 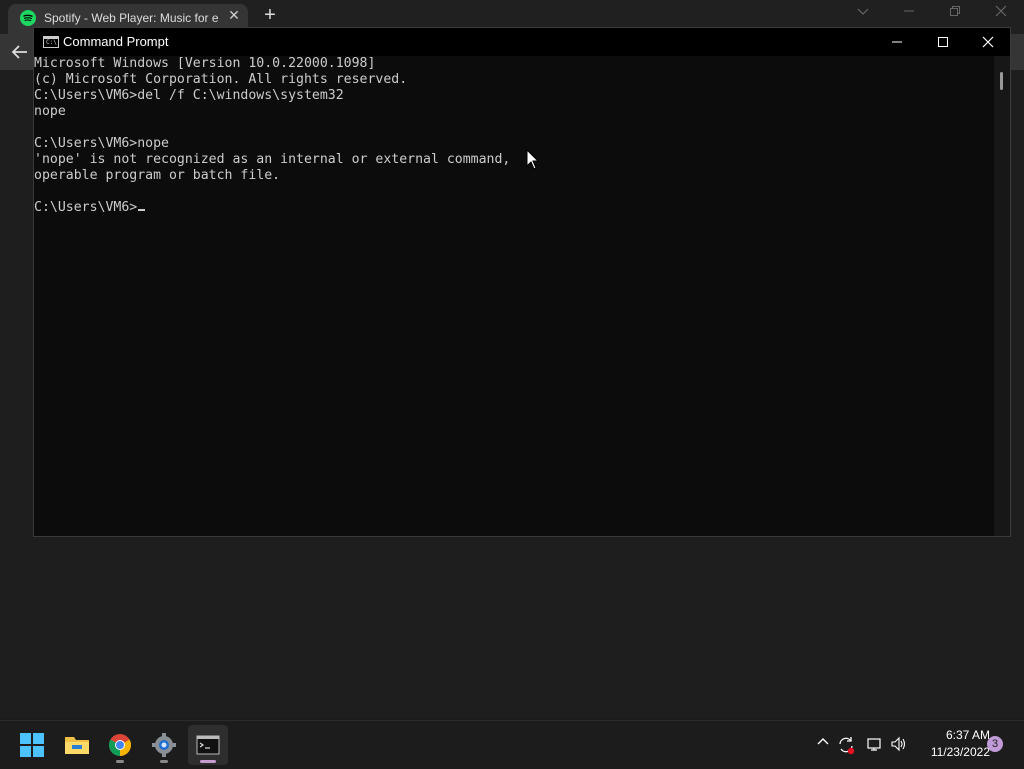 What do you see at coordinates (101, 143) in the screenshot?
I see `console-line: C:\Users\VM6>nope` at bounding box center [101, 143].